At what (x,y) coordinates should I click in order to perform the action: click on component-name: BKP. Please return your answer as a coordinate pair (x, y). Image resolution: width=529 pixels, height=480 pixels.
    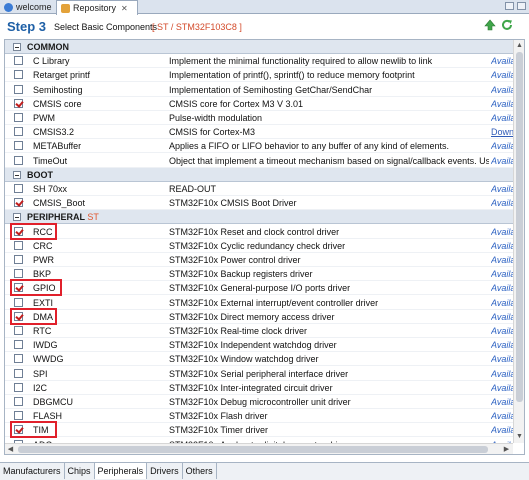
    Looking at the image, I should click on (42, 274).